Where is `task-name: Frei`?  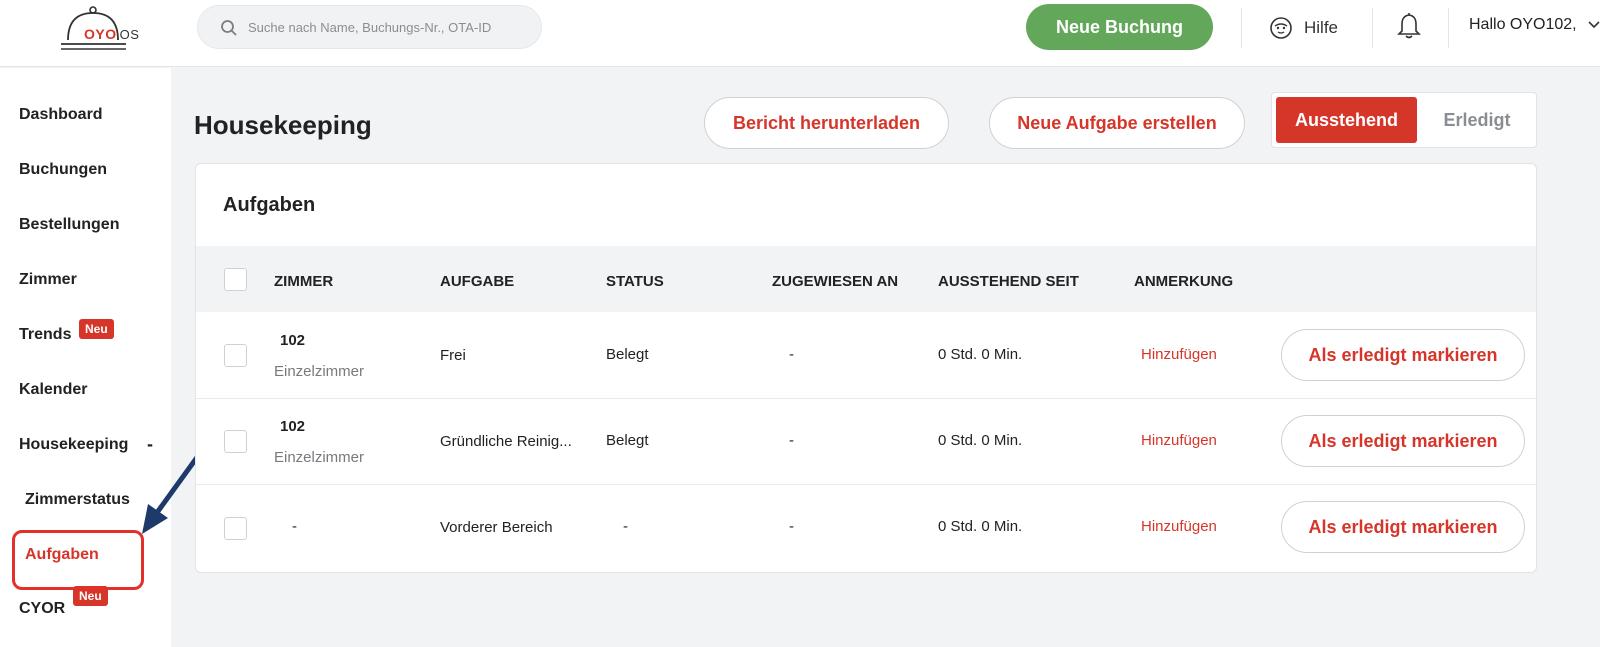 task-name: Frei is located at coordinates (453, 355).